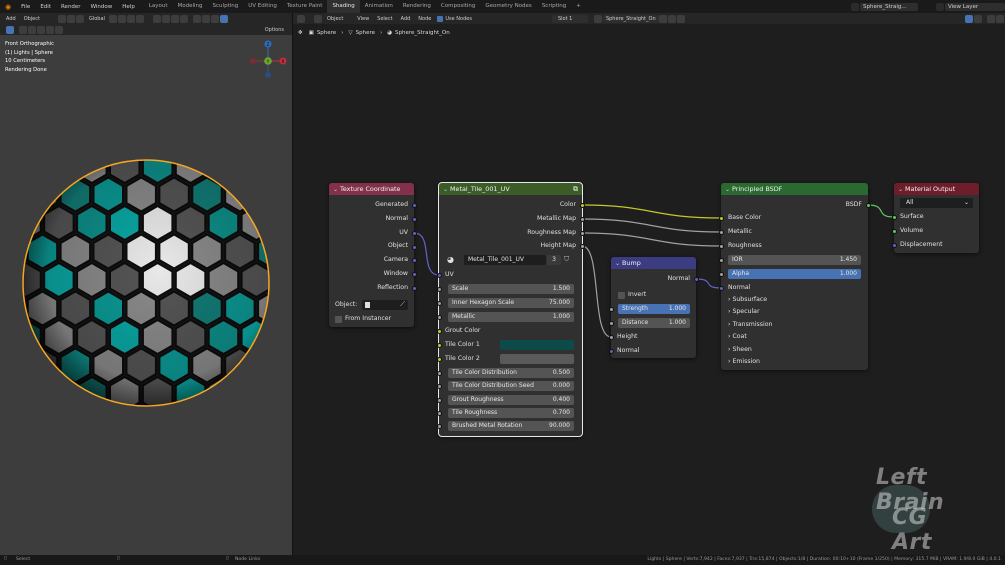 The height and width of the screenshot is (565, 1005). I want to click on collapse-chevron-icon: ⌄, so click(335, 189).